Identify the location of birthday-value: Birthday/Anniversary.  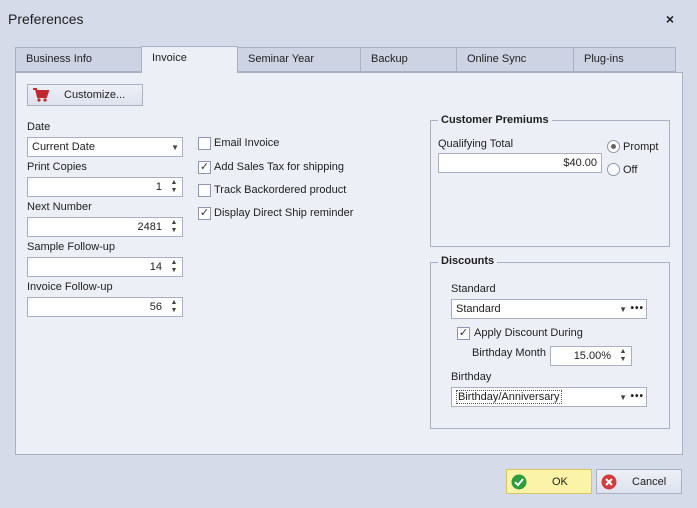
(509, 397).